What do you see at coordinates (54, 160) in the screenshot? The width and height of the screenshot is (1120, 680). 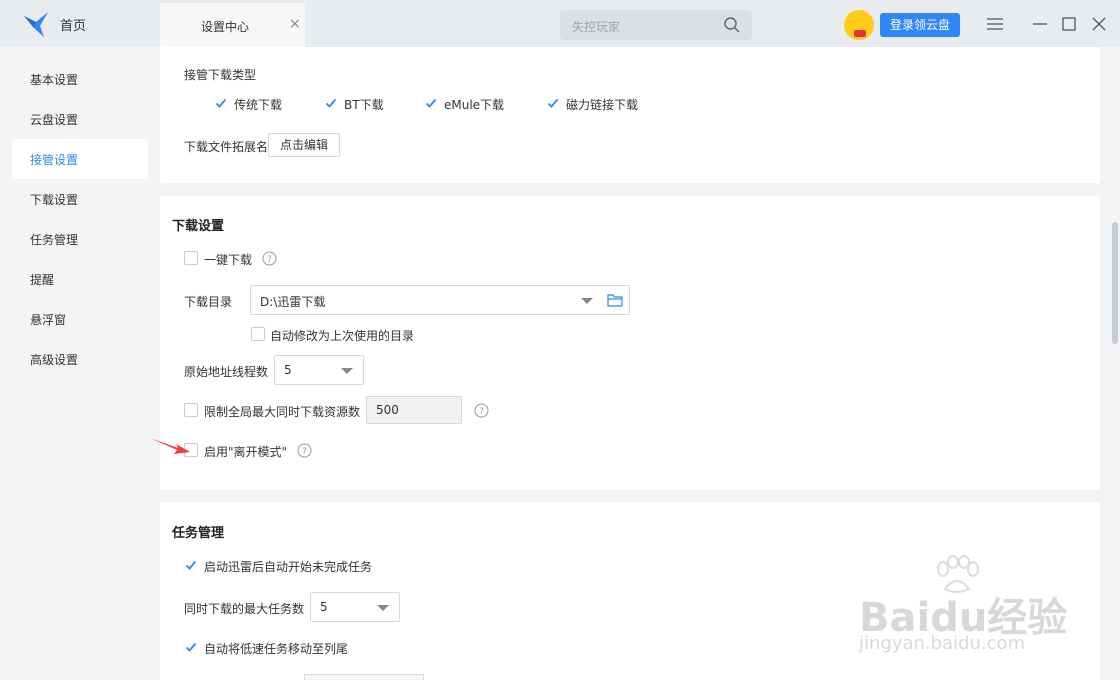 I see `sidebar-item-label: 接管设置` at bounding box center [54, 160].